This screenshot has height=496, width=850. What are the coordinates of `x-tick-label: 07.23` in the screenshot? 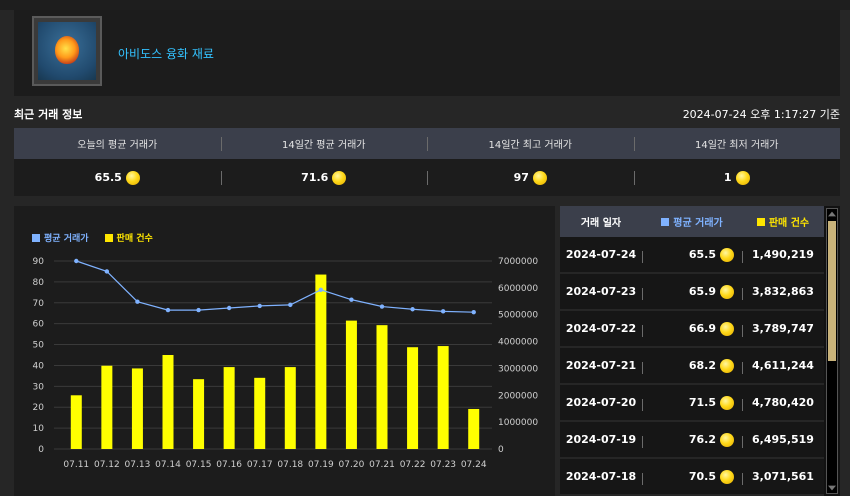 It's located at (443, 465).